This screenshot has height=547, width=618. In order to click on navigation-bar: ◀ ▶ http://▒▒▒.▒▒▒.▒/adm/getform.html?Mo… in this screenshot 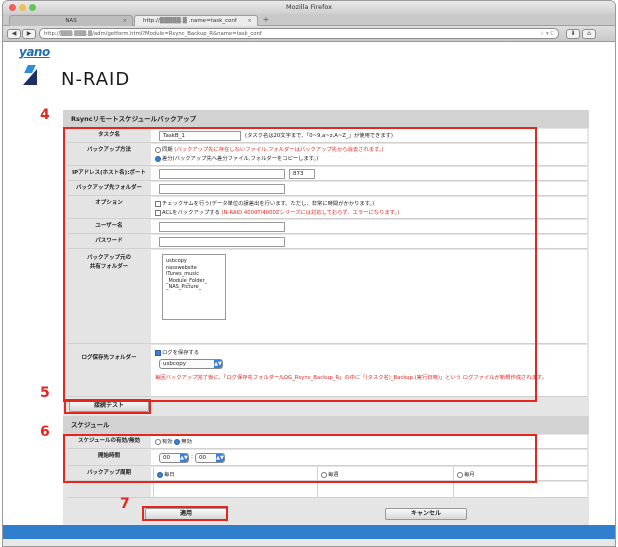, I will do `click(309, 34)`.